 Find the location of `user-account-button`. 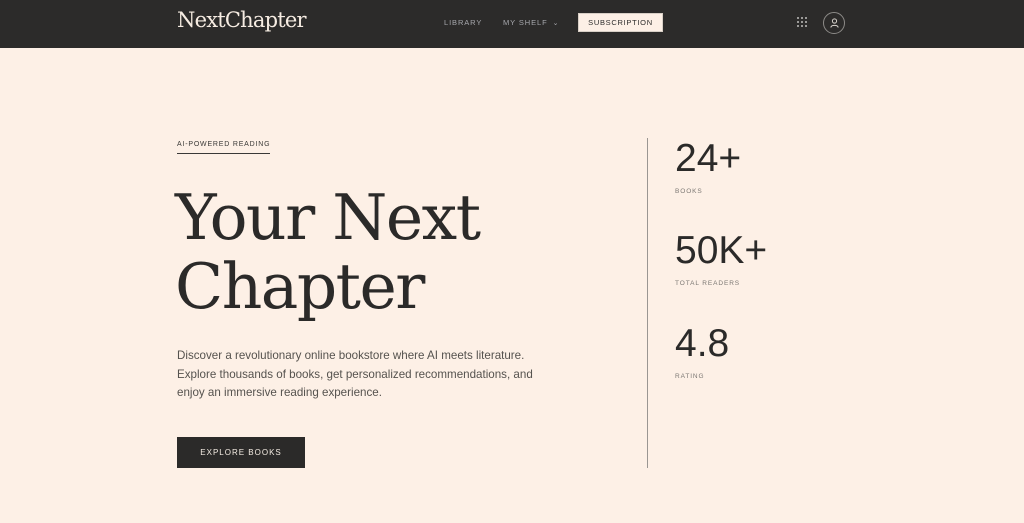

user-account-button is located at coordinates (834, 23).